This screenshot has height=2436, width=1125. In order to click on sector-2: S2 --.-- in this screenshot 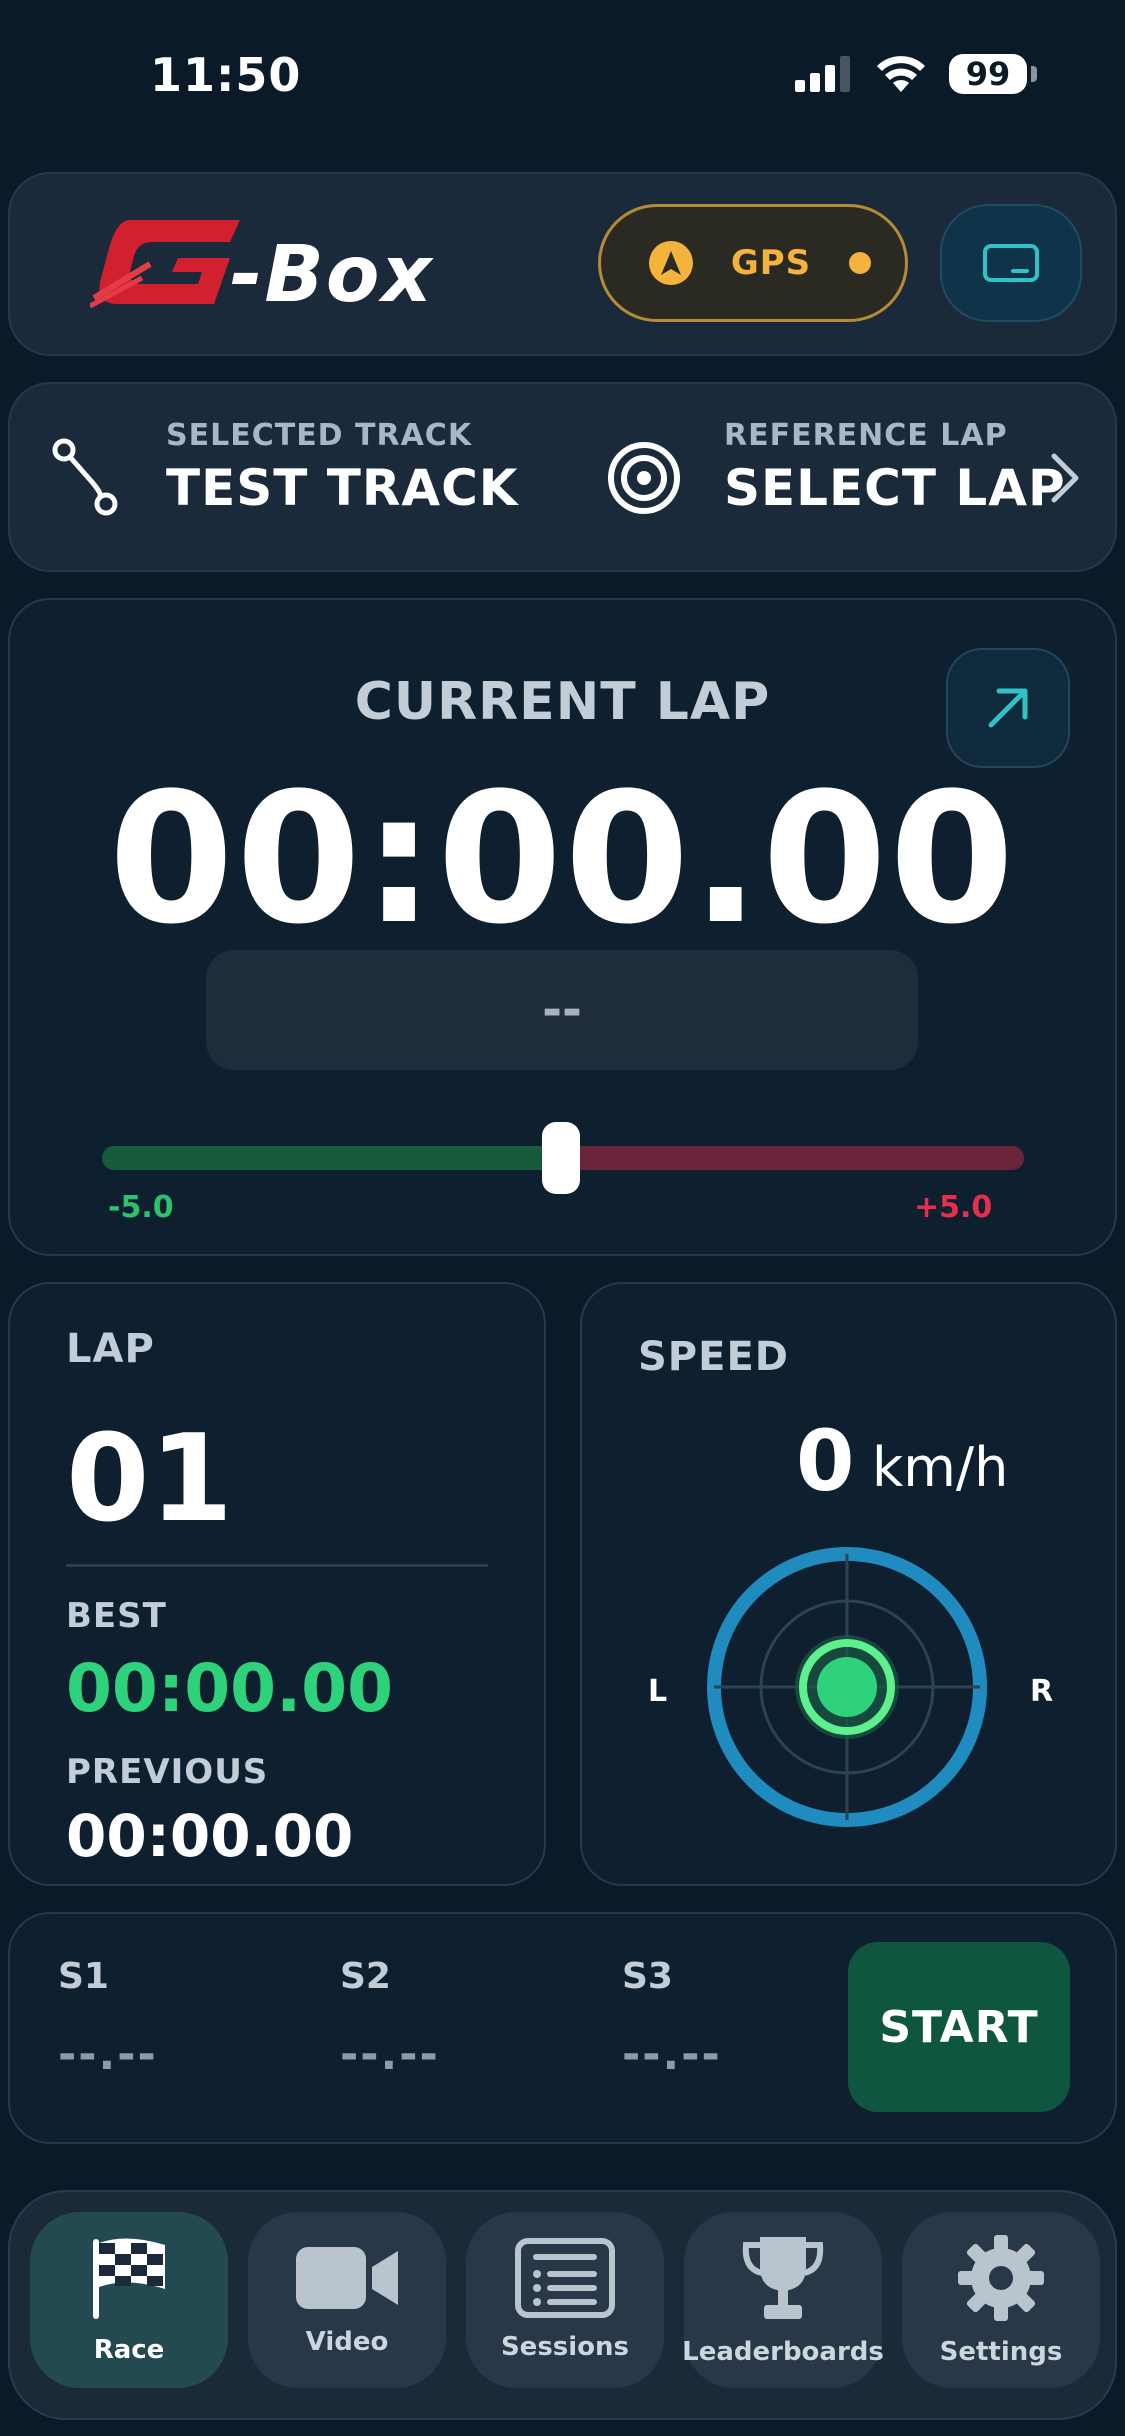, I will do `click(390, 2018)`.